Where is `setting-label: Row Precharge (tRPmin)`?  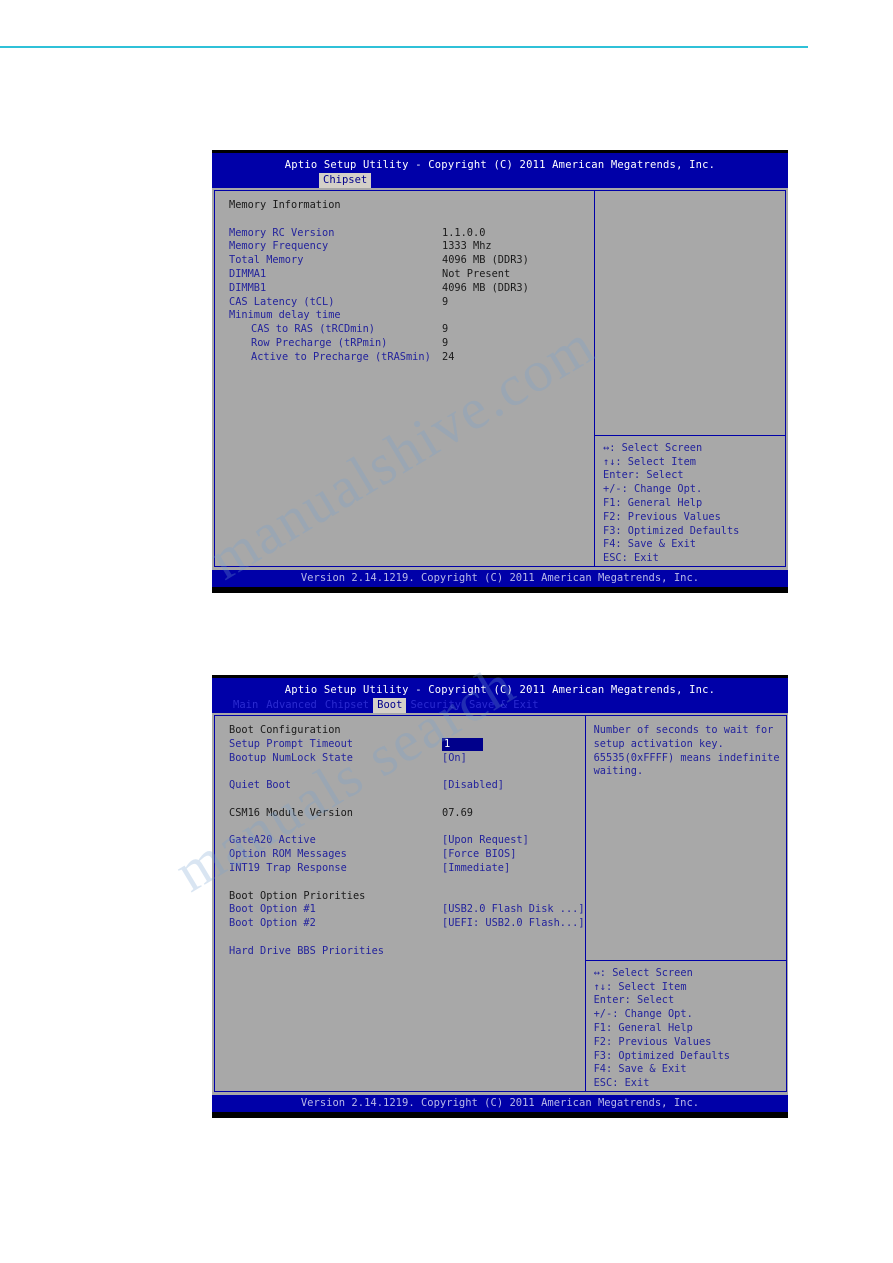
setting-label: Row Precharge (tRPmin) is located at coordinates (319, 342).